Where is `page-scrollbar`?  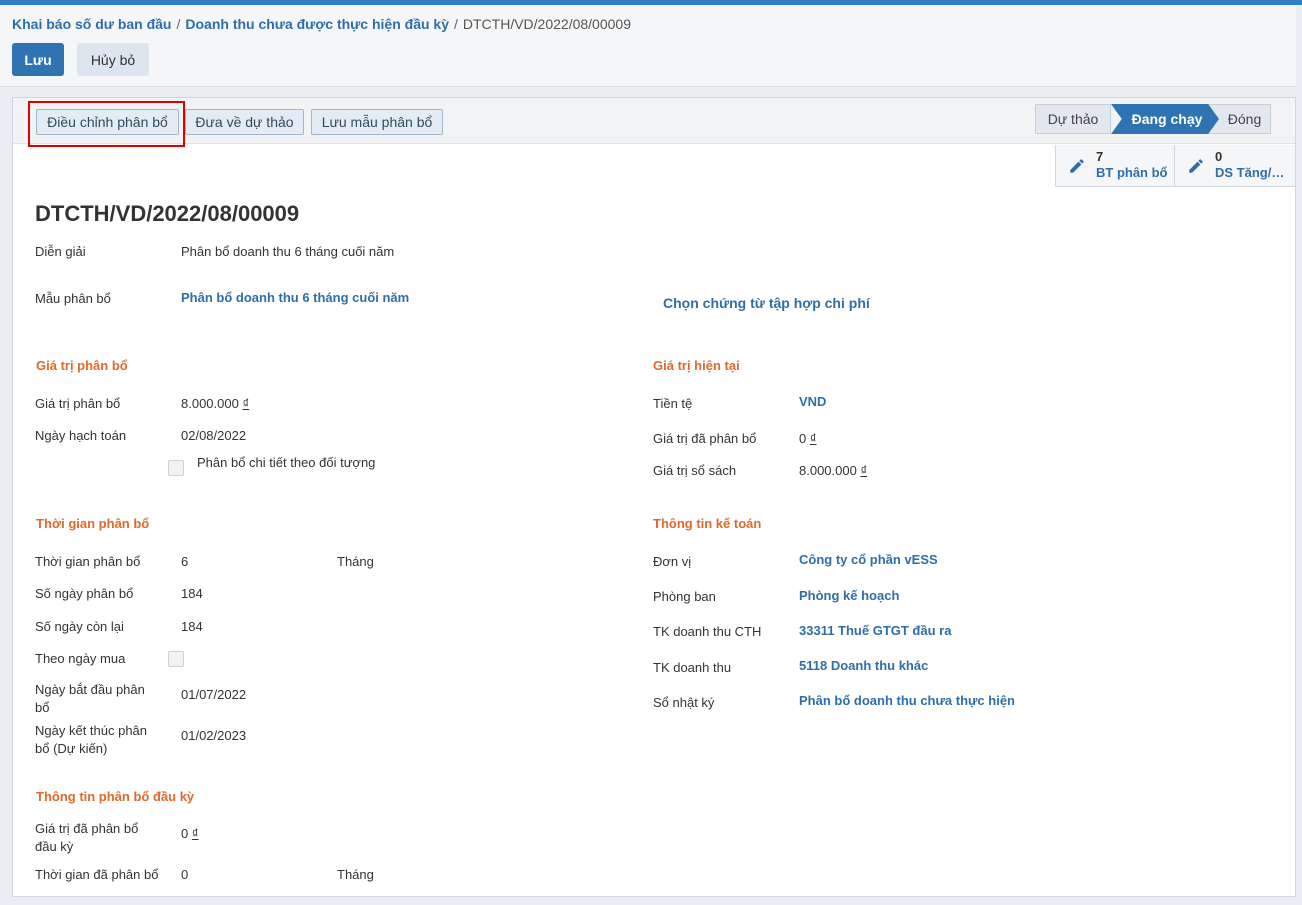 page-scrollbar is located at coordinates (1299, 455).